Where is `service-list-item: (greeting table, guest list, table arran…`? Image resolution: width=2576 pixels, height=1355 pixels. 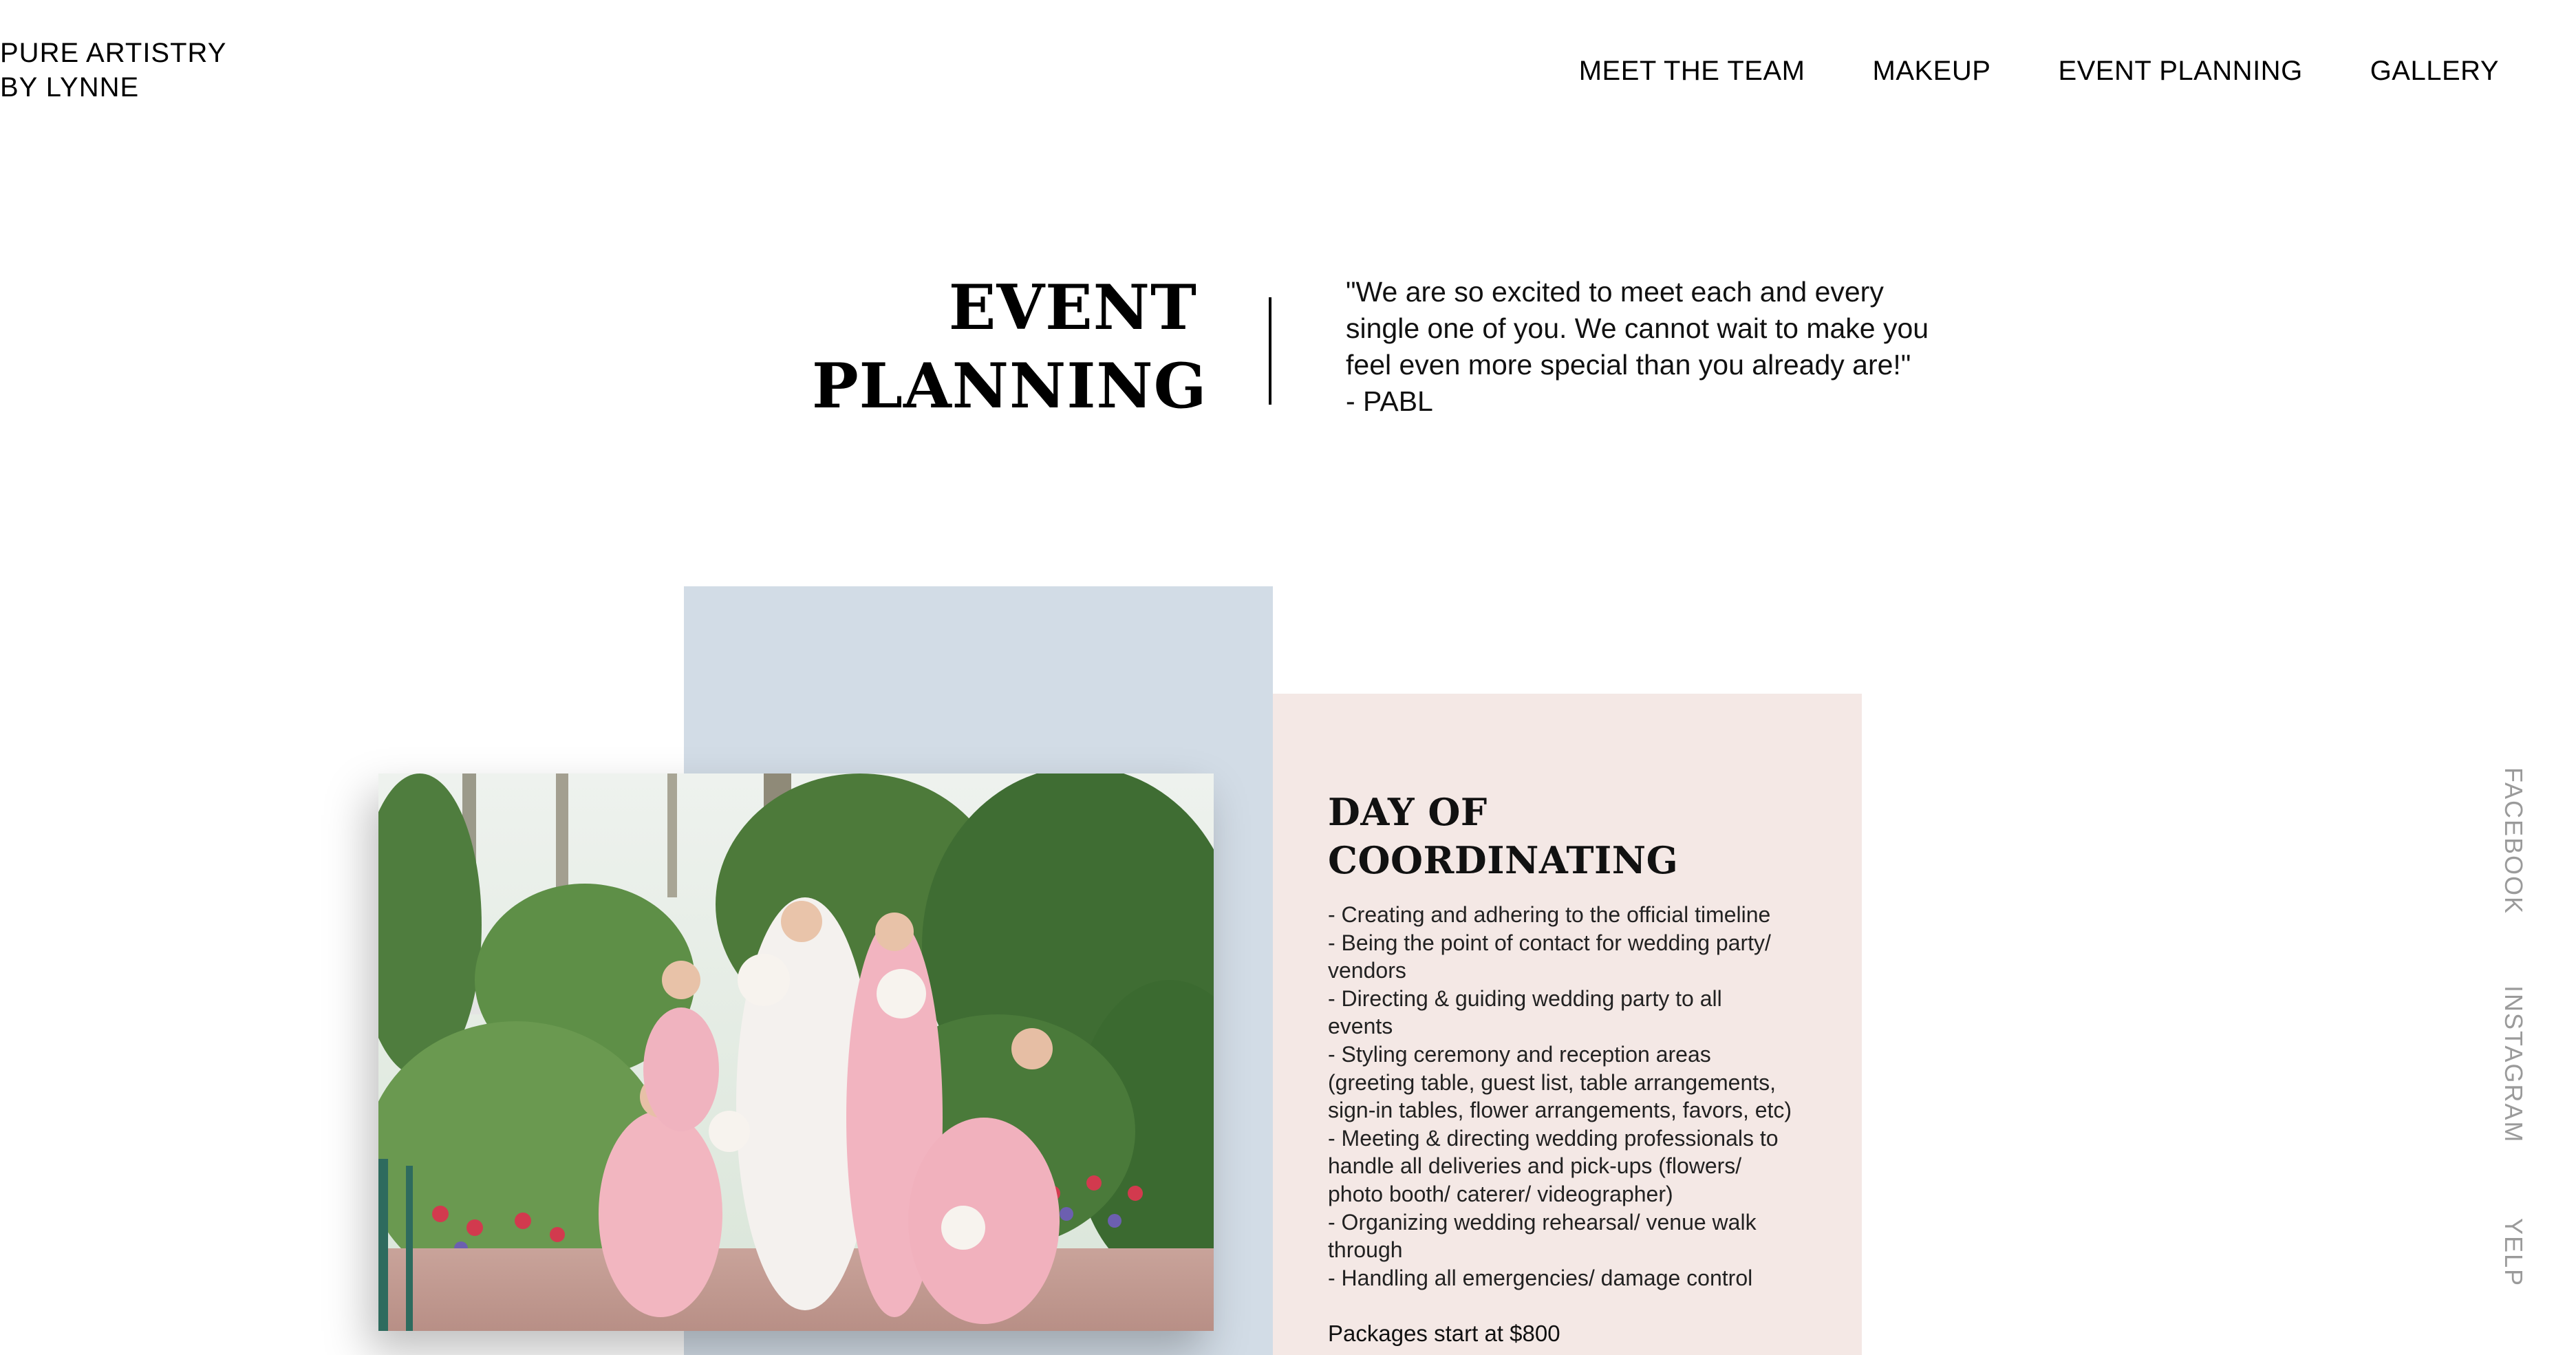 service-list-item: (greeting table, guest list, table arran… is located at coordinates (1552, 1082).